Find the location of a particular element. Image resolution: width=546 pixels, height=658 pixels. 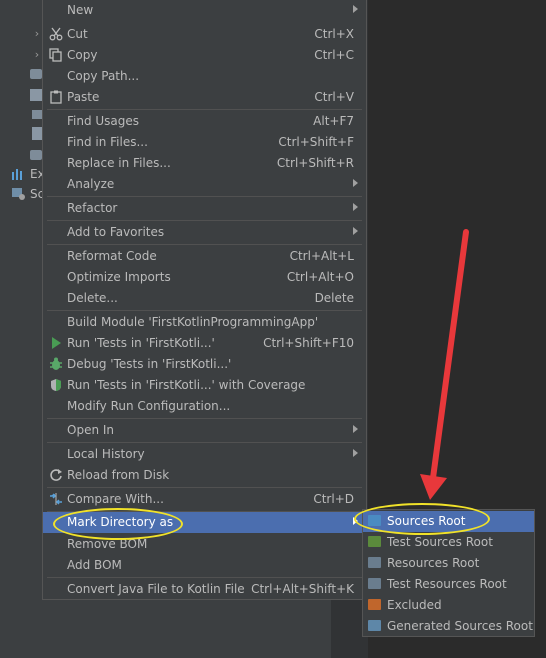

menu-item-delete: Delete... Delete is located at coordinates (204, 298).